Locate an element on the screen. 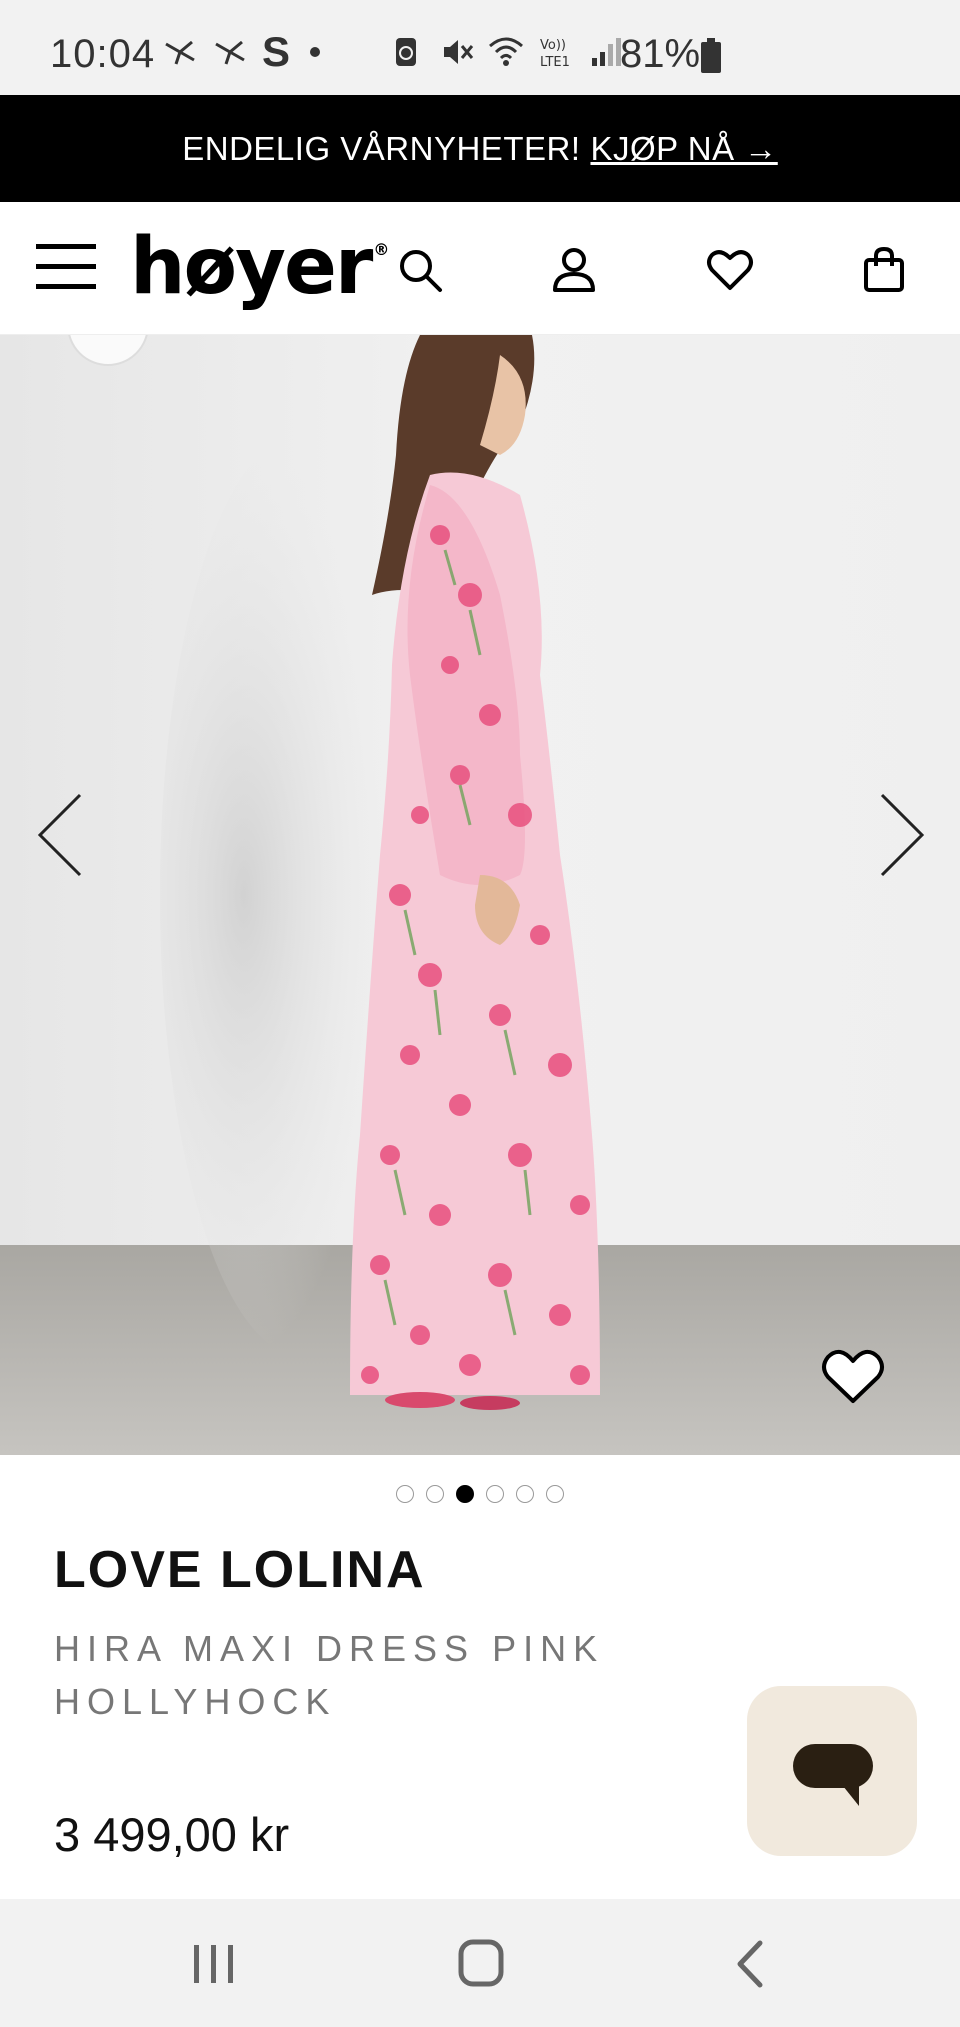 This screenshot has width=960, height=2027. mute-icon is located at coordinates (459, 52).